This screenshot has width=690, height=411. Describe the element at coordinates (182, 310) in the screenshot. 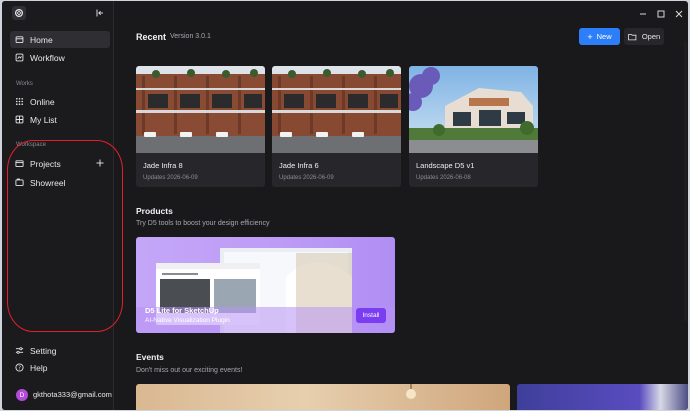

I see `banner-title: D5 Lite for SketchUp` at that location.